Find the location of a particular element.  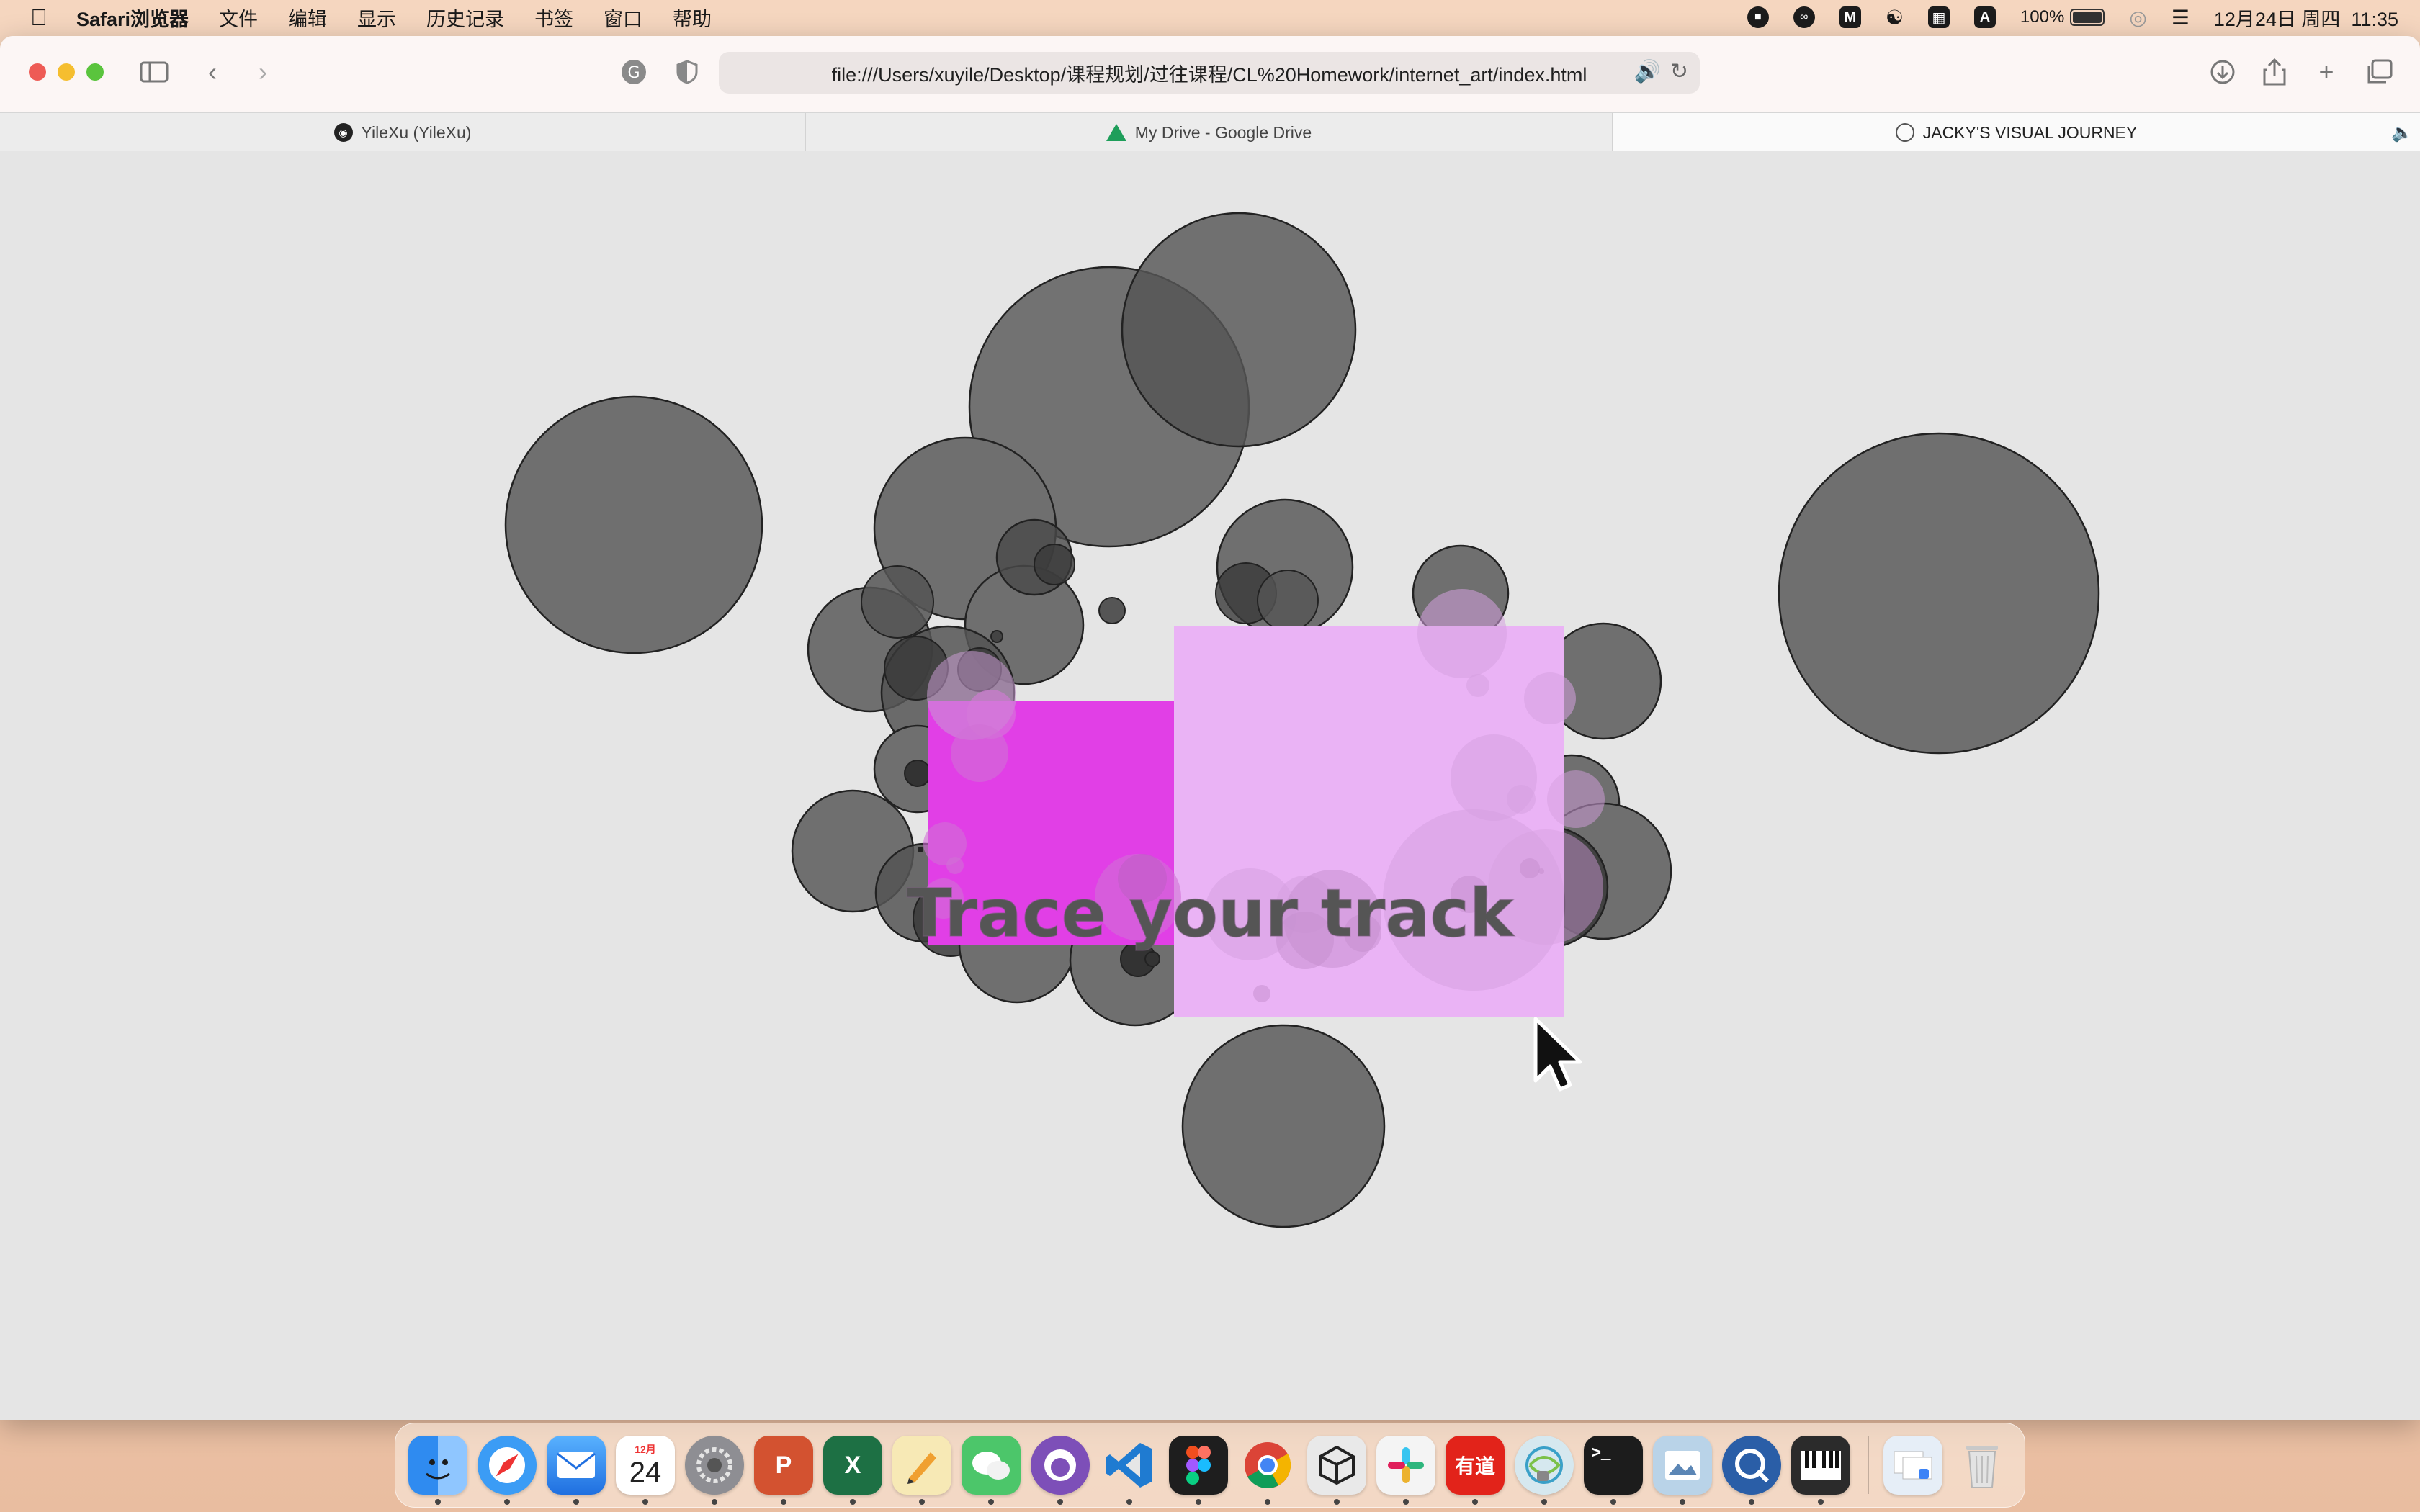

dock-separator is located at coordinates (1868, 1465).